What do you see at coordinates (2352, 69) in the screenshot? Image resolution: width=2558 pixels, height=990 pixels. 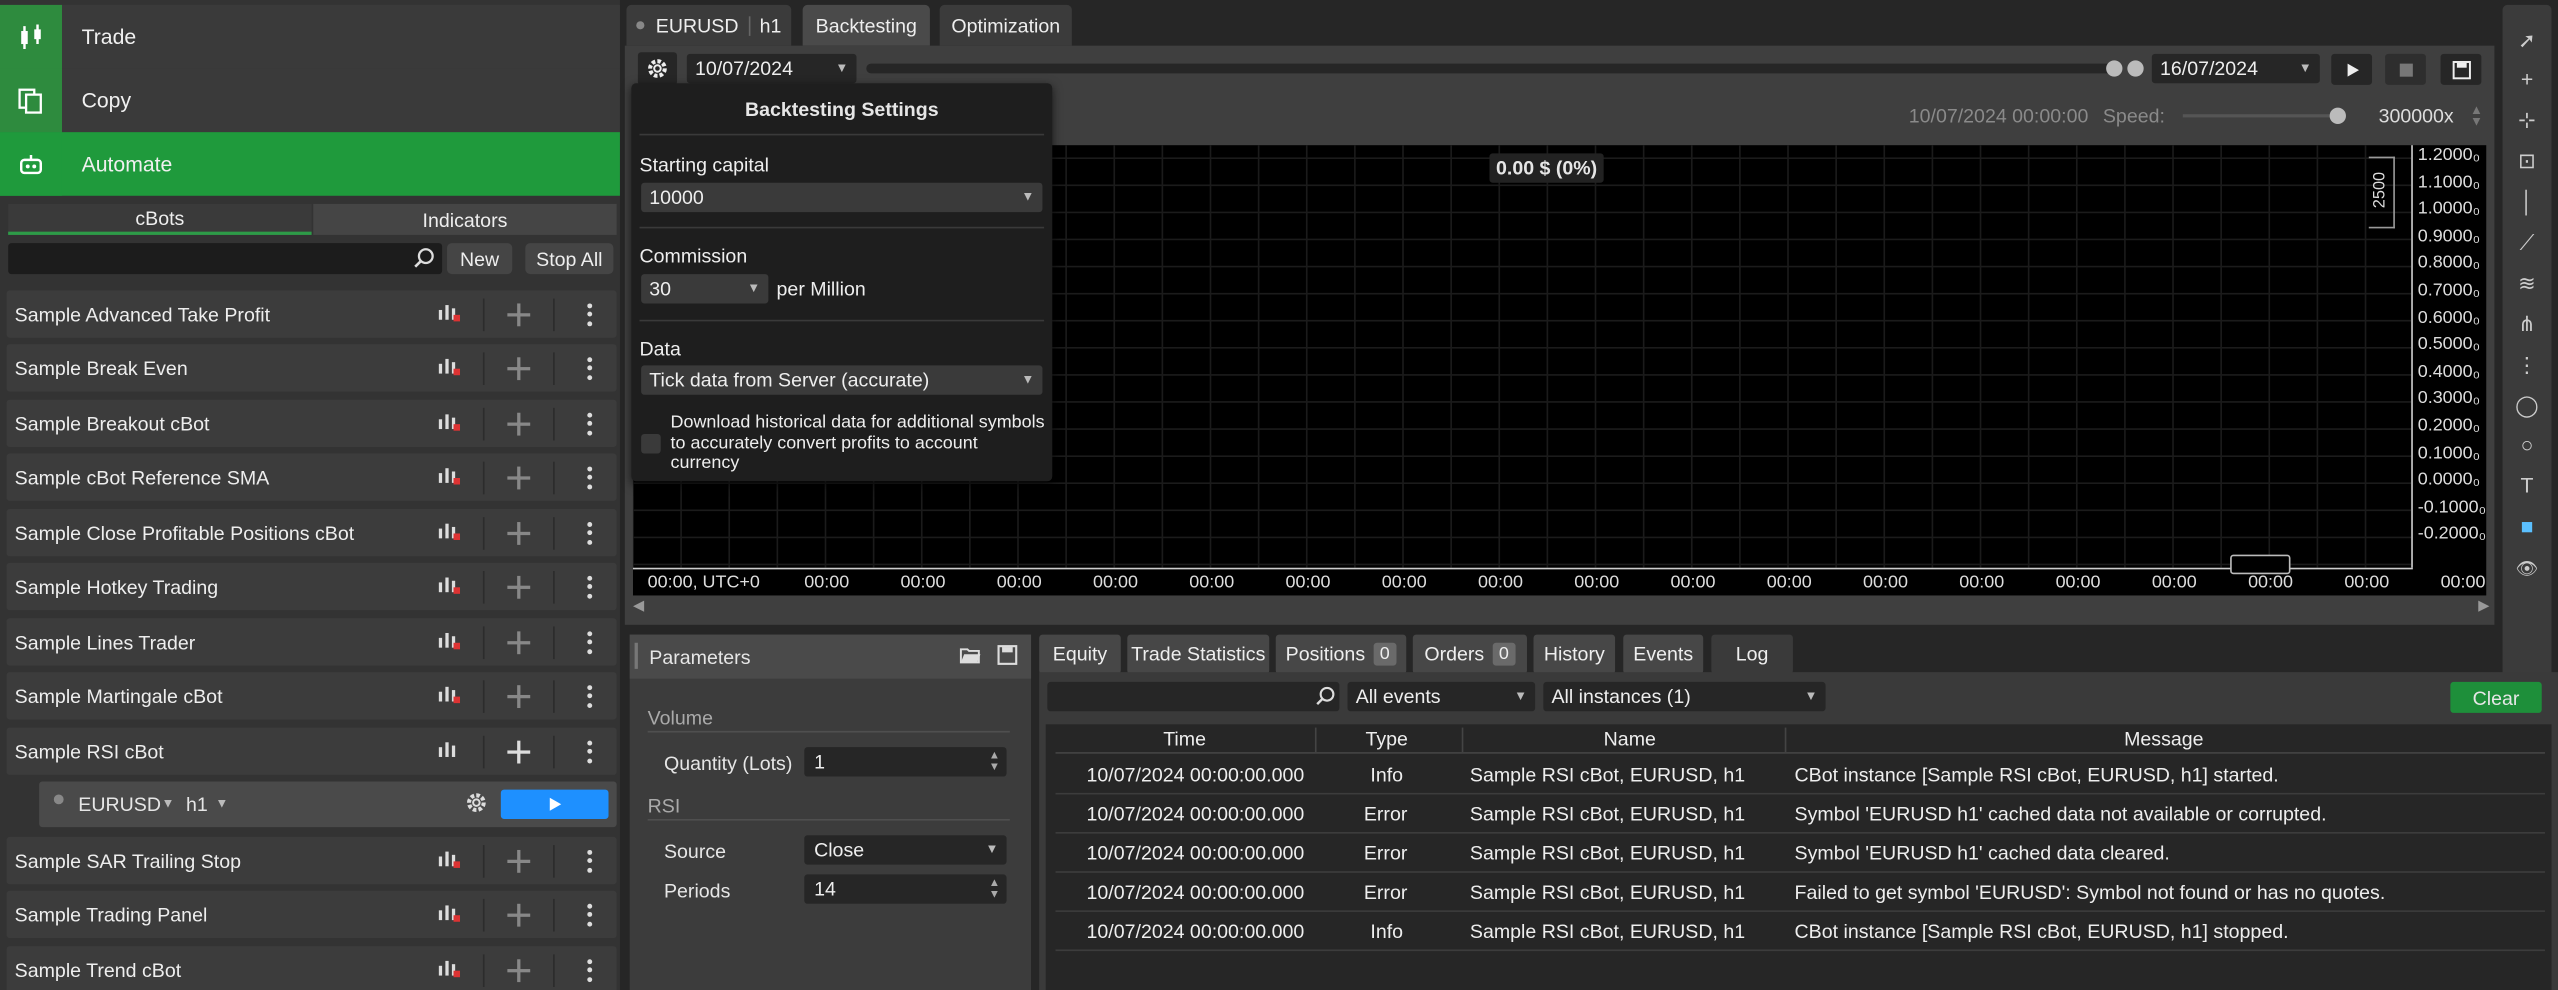 I see `play-button` at bounding box center [2352, 69].